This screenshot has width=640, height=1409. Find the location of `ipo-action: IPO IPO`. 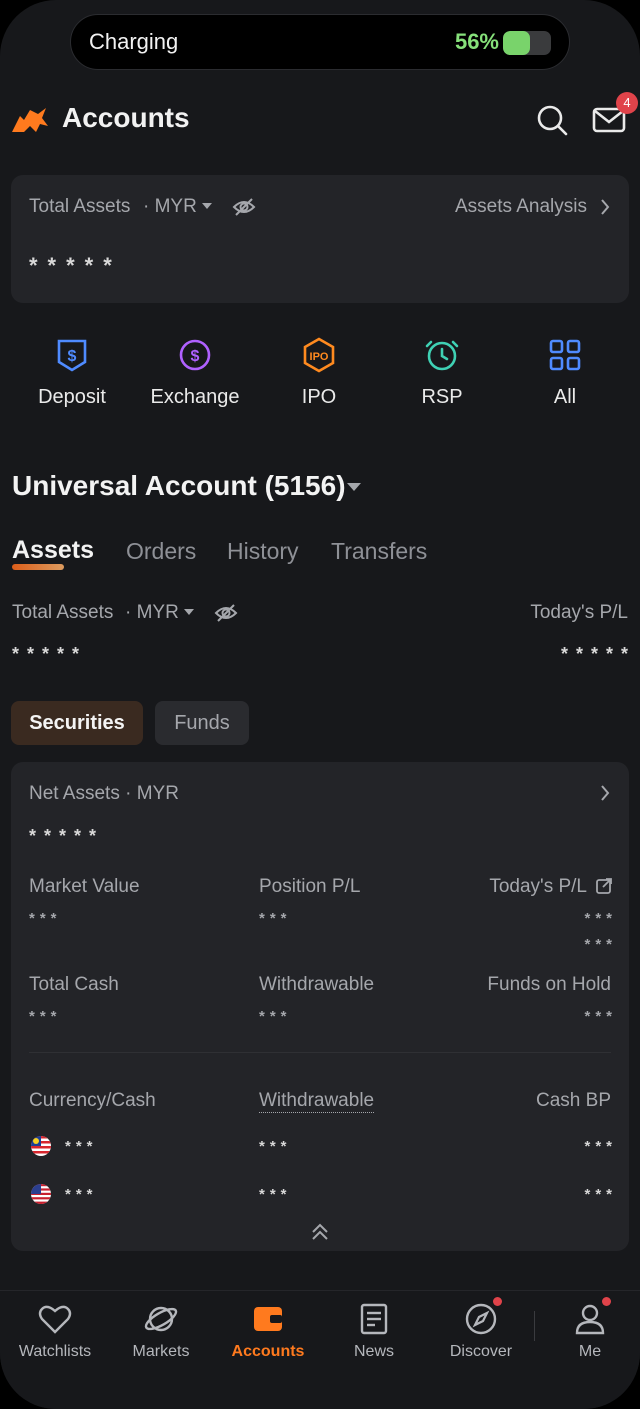

ipo-action: IPO IPO is located at coordinates (319, 369).